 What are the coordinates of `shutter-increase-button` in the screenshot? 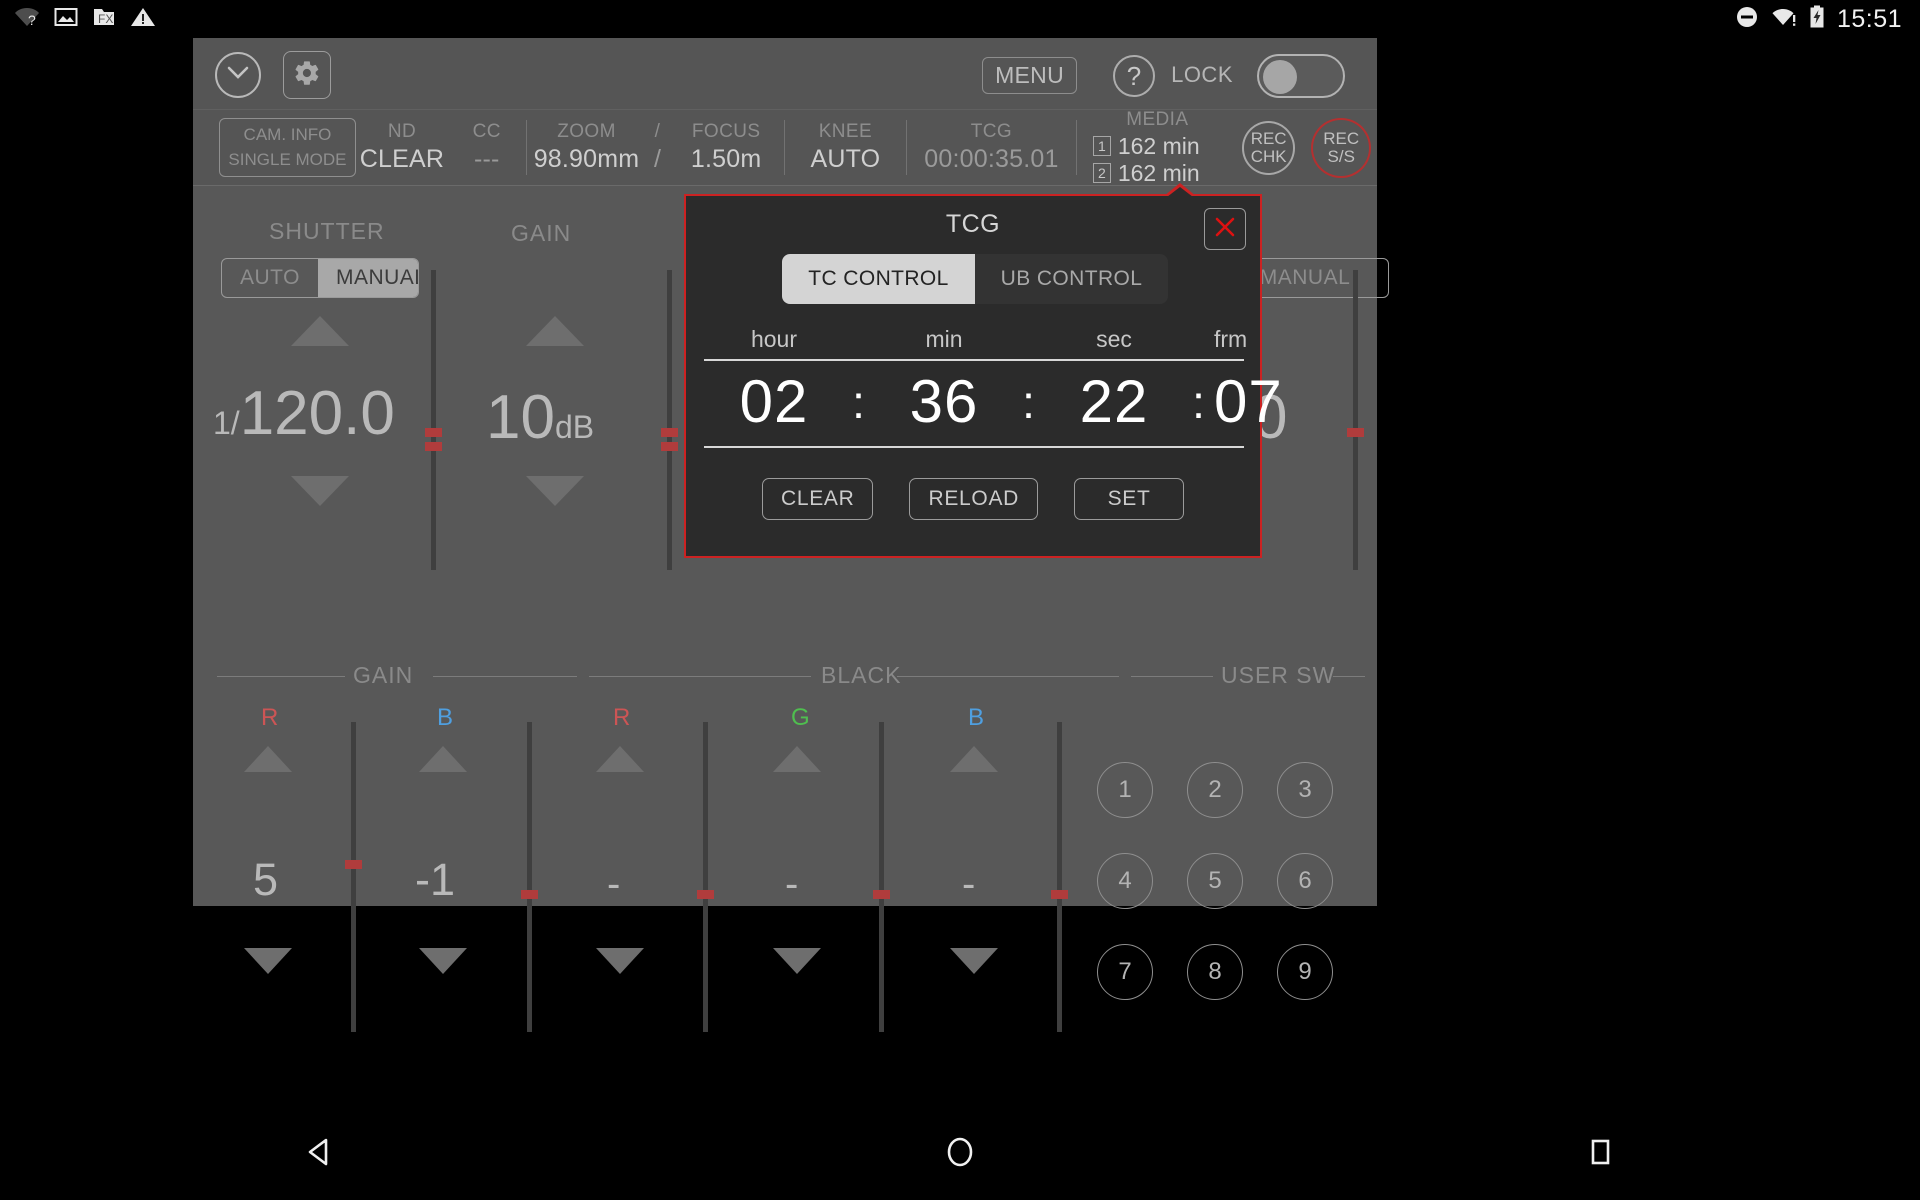 It's located at (320, 331).